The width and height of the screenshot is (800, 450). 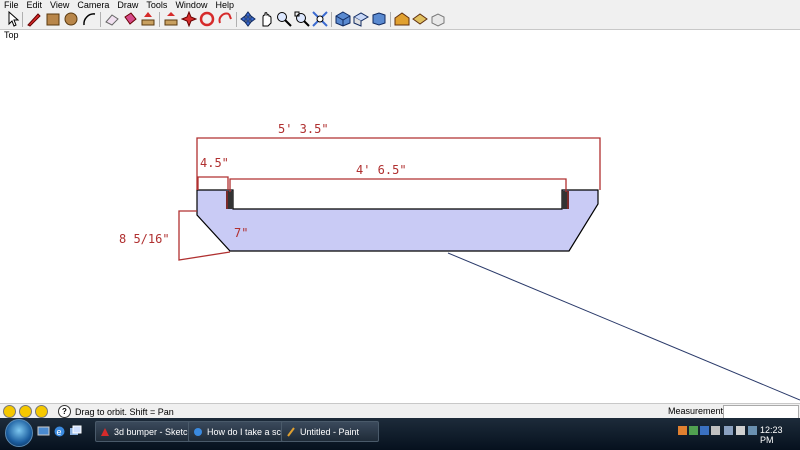 I want to click on orbit-icon, so click(x=225, y=19).